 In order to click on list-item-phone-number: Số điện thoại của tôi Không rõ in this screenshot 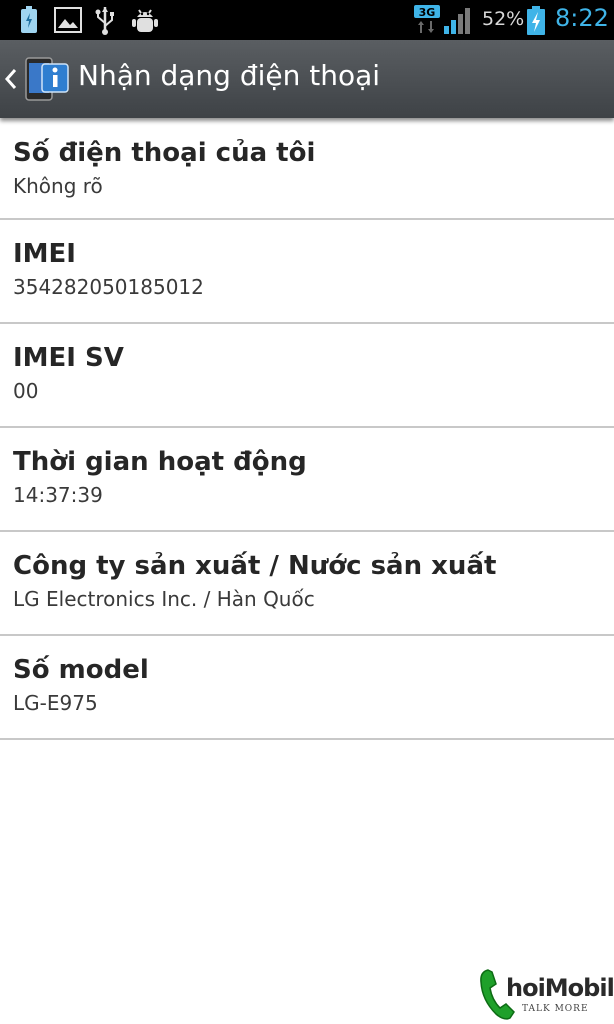, I will do `click(307, 169)`.